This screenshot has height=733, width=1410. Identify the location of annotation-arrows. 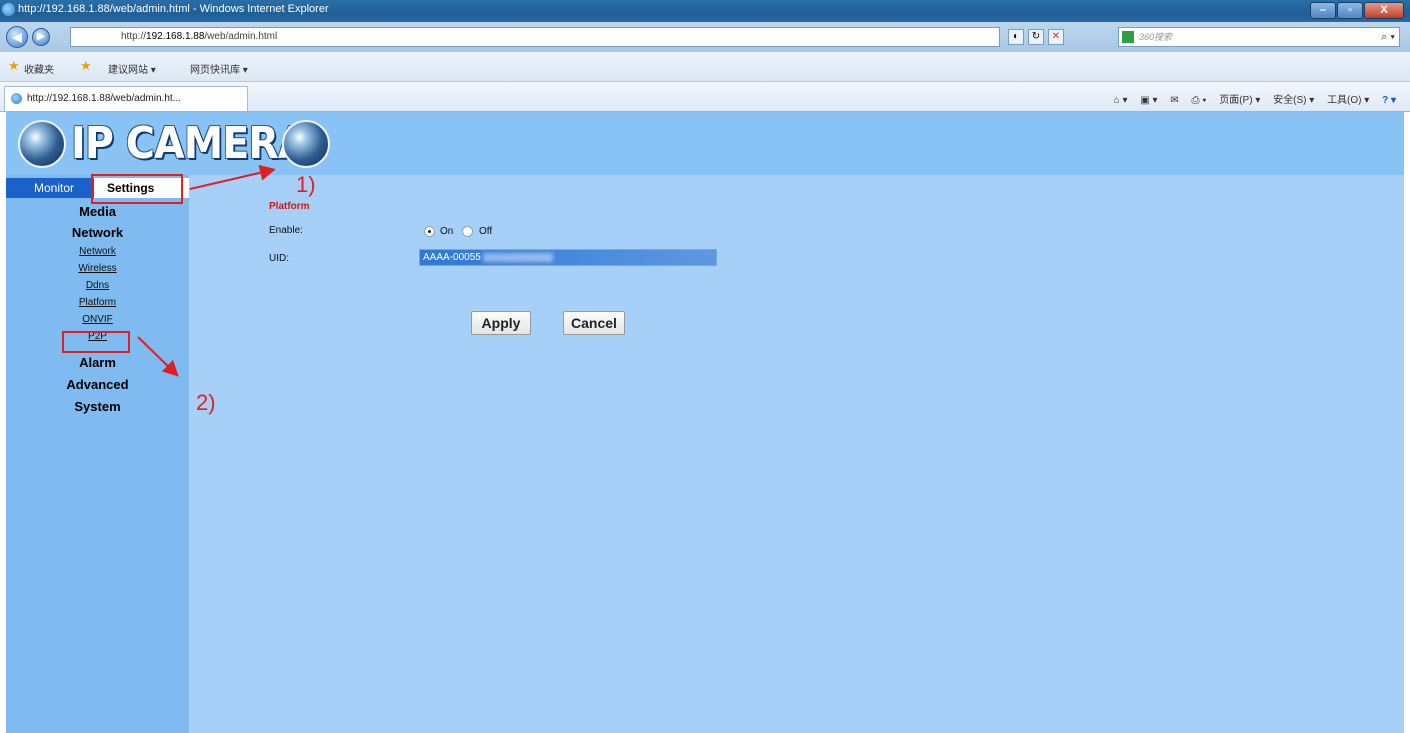
(206, 270).